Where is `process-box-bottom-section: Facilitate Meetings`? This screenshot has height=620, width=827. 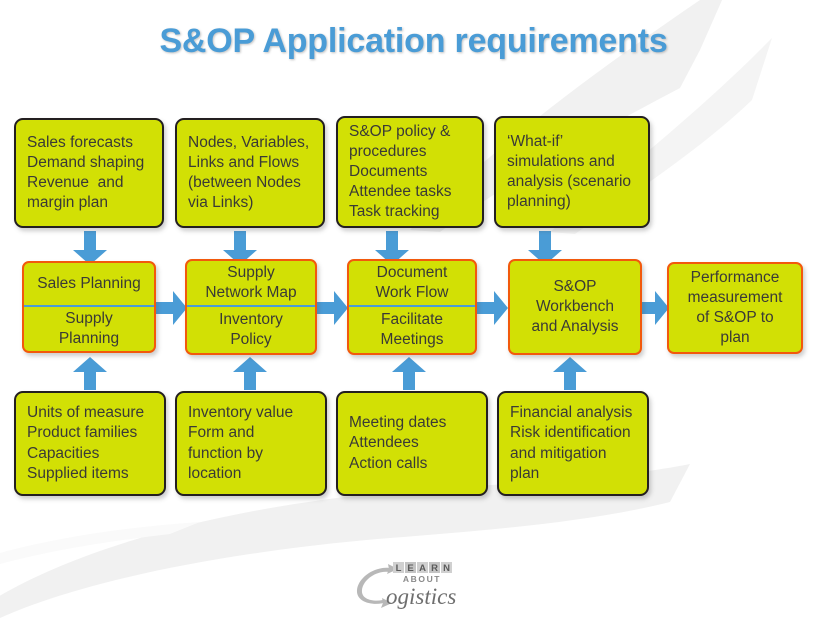 process-box-bottom-section: Facilitate Meetings is located at coordinates (412, 330).